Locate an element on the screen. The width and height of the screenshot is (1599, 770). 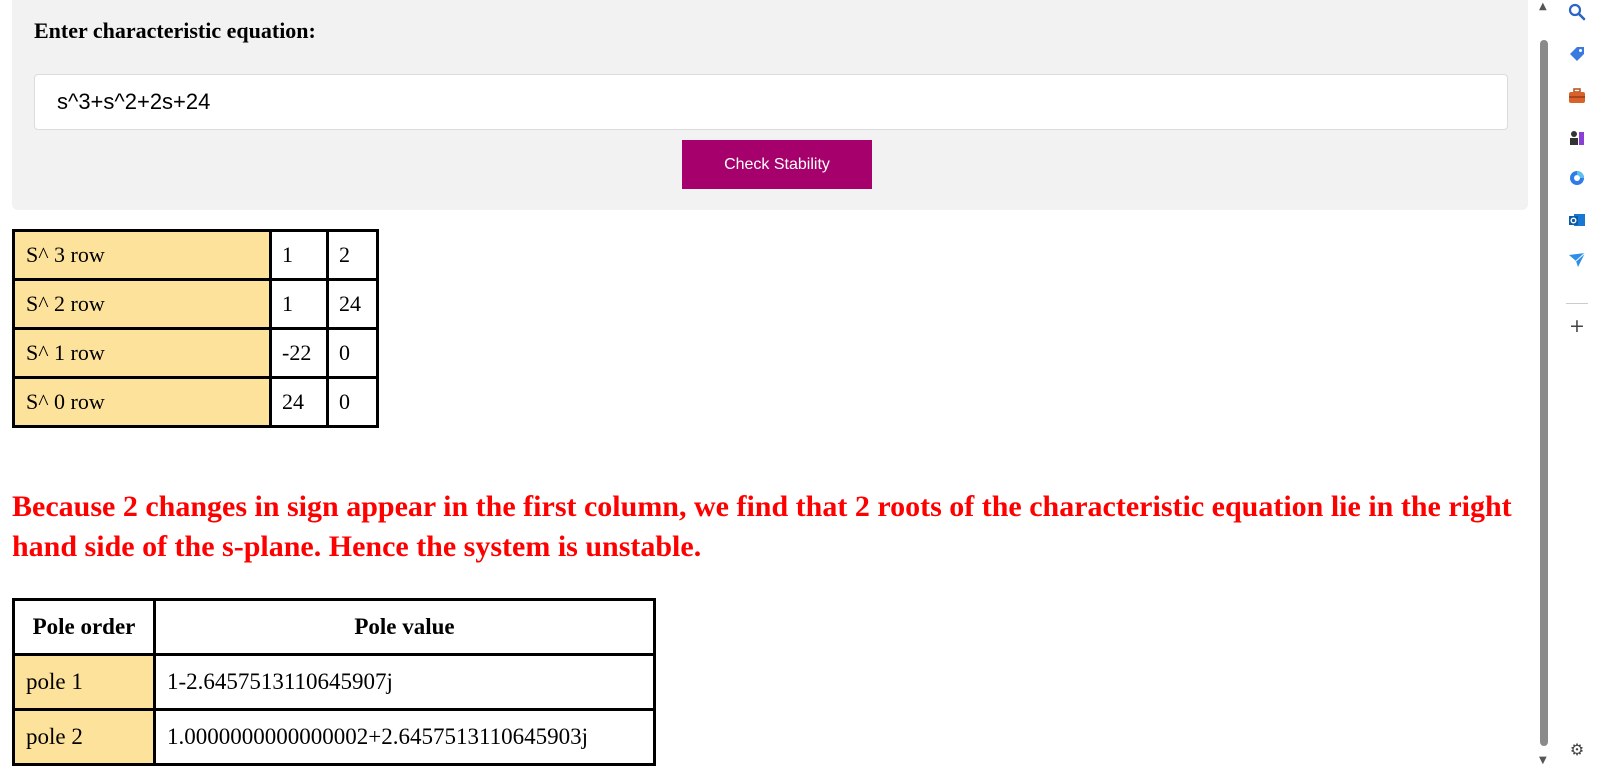
scroll-up-icon: ▲ is located at coordinates (1543, 7).